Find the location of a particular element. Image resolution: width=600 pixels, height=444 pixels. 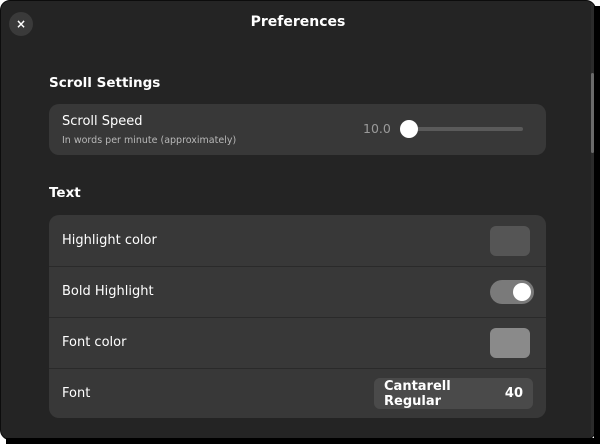

font-chooser-button: Cantarell Regular 40 is located at coordinates (453, 393).